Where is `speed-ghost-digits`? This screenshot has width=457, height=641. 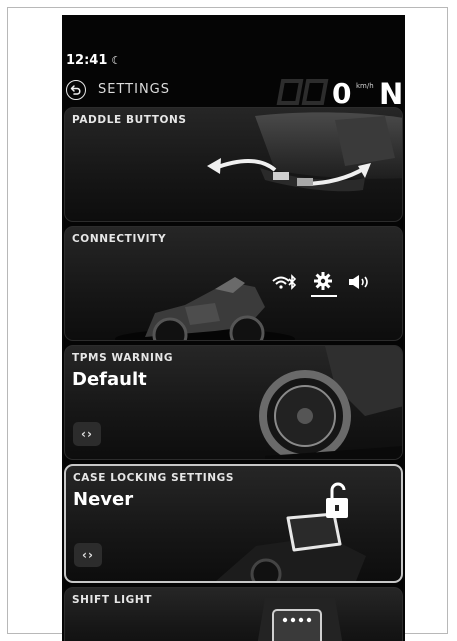 speed-ghost-digits is located at coordinates (302, 92).